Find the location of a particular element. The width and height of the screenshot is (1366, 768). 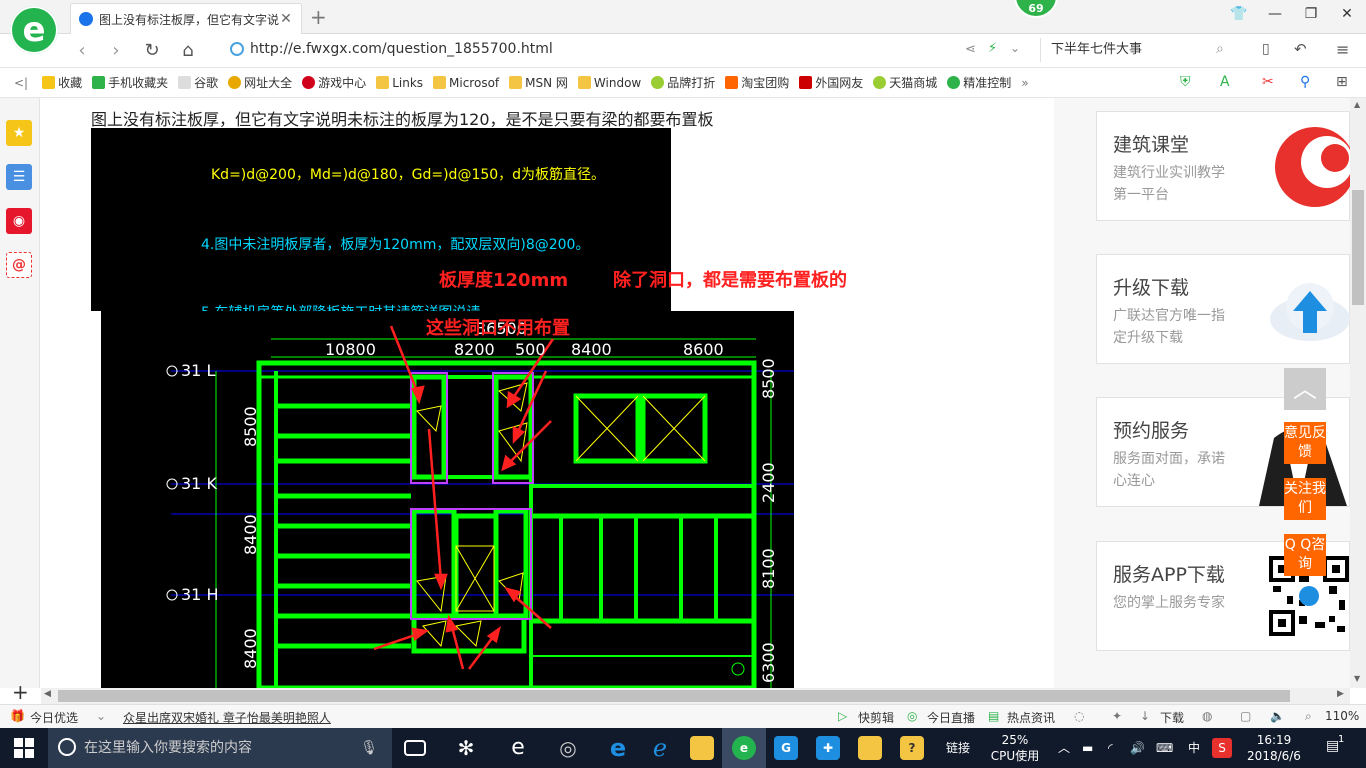

search-box: 下半年七件大事 is located at coordinates (1141, 50).